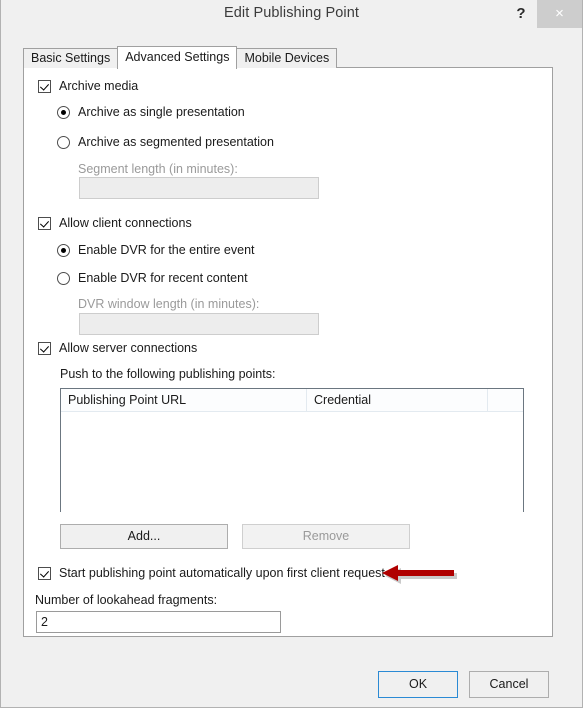  I want to click on title-bar: Edit Publishing Point ? ×, so click(291, 15).